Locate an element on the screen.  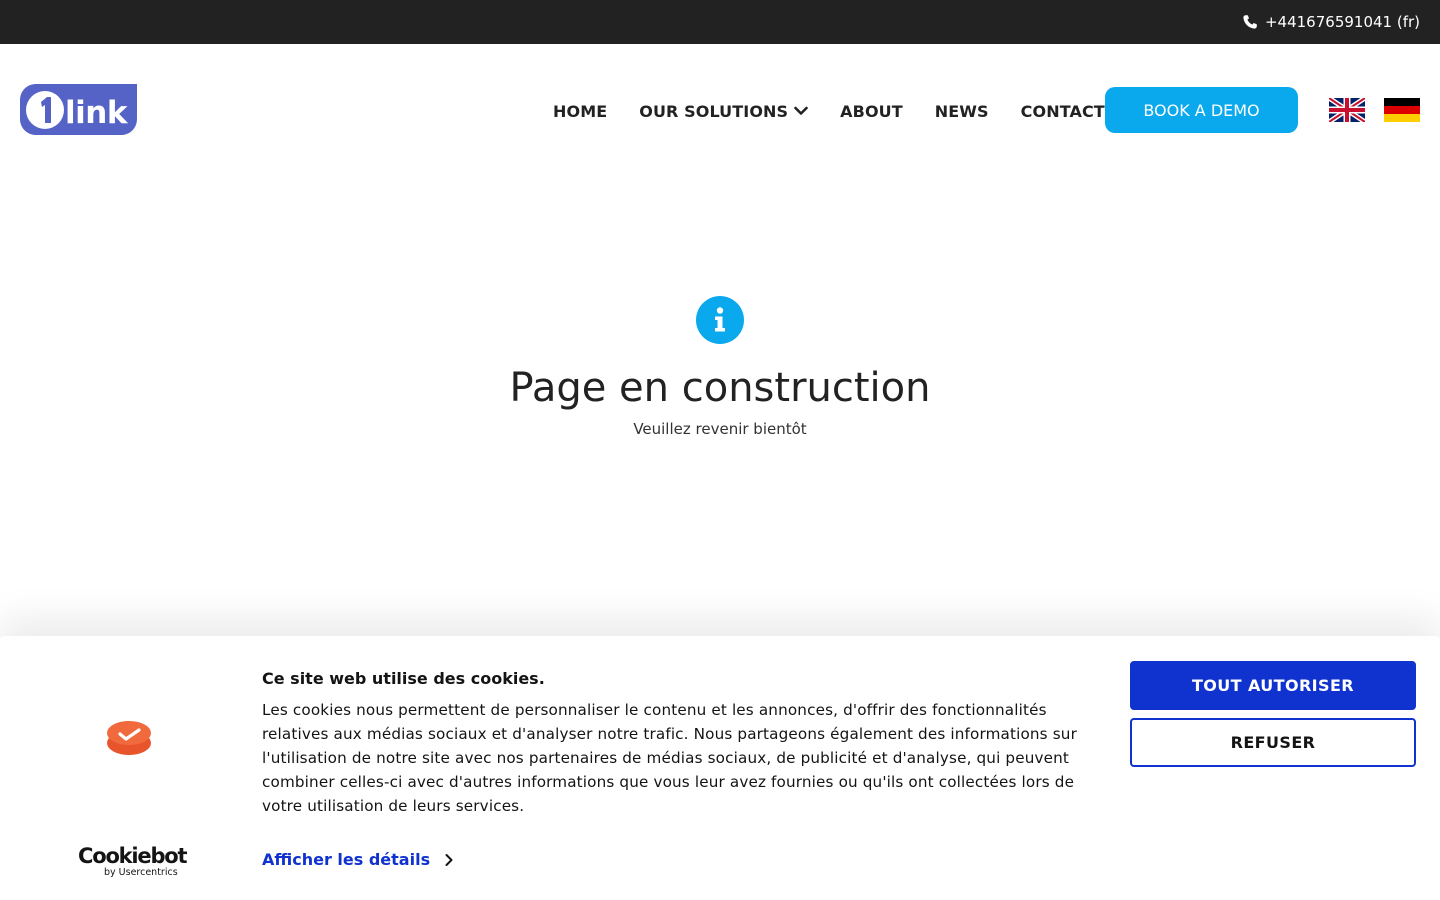
cookiebot-logo-icon is located at coordinates (129, 738).